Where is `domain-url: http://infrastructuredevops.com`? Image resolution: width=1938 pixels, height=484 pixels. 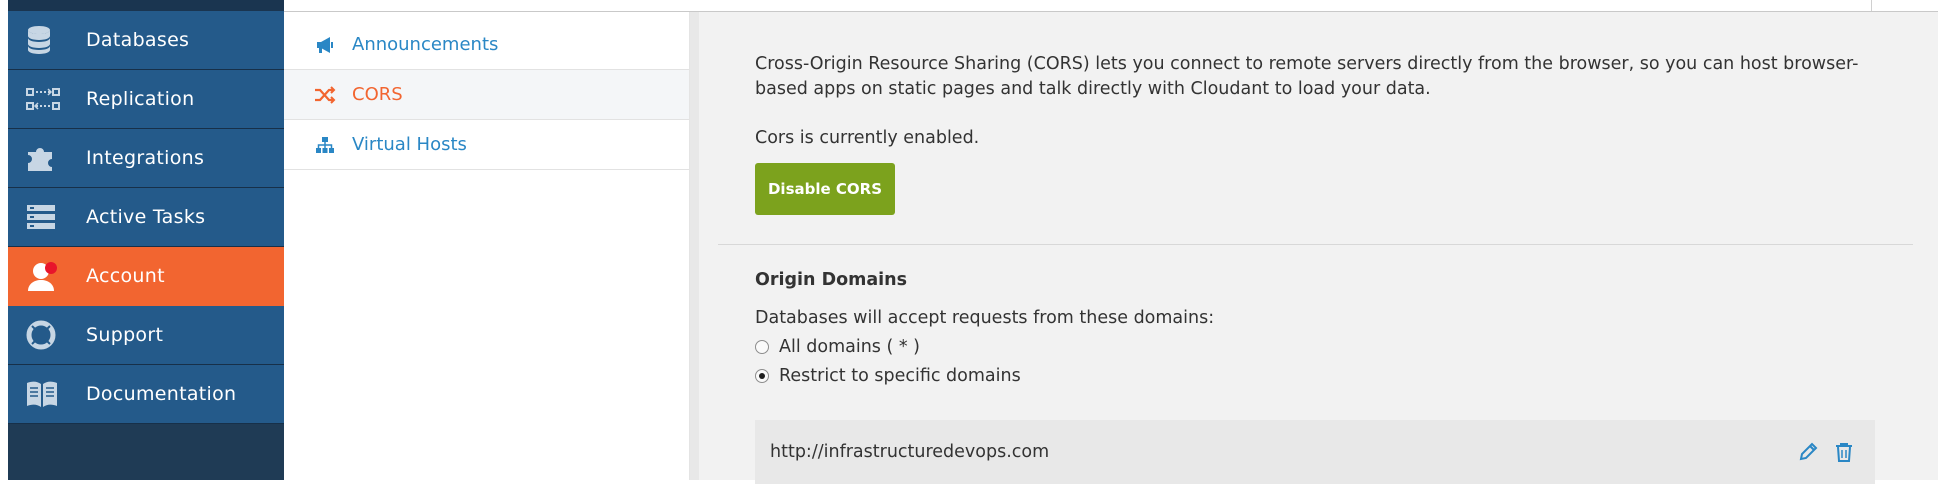
domain-url: http://infrastructuredevops.com is located at coordinates (910, 452).